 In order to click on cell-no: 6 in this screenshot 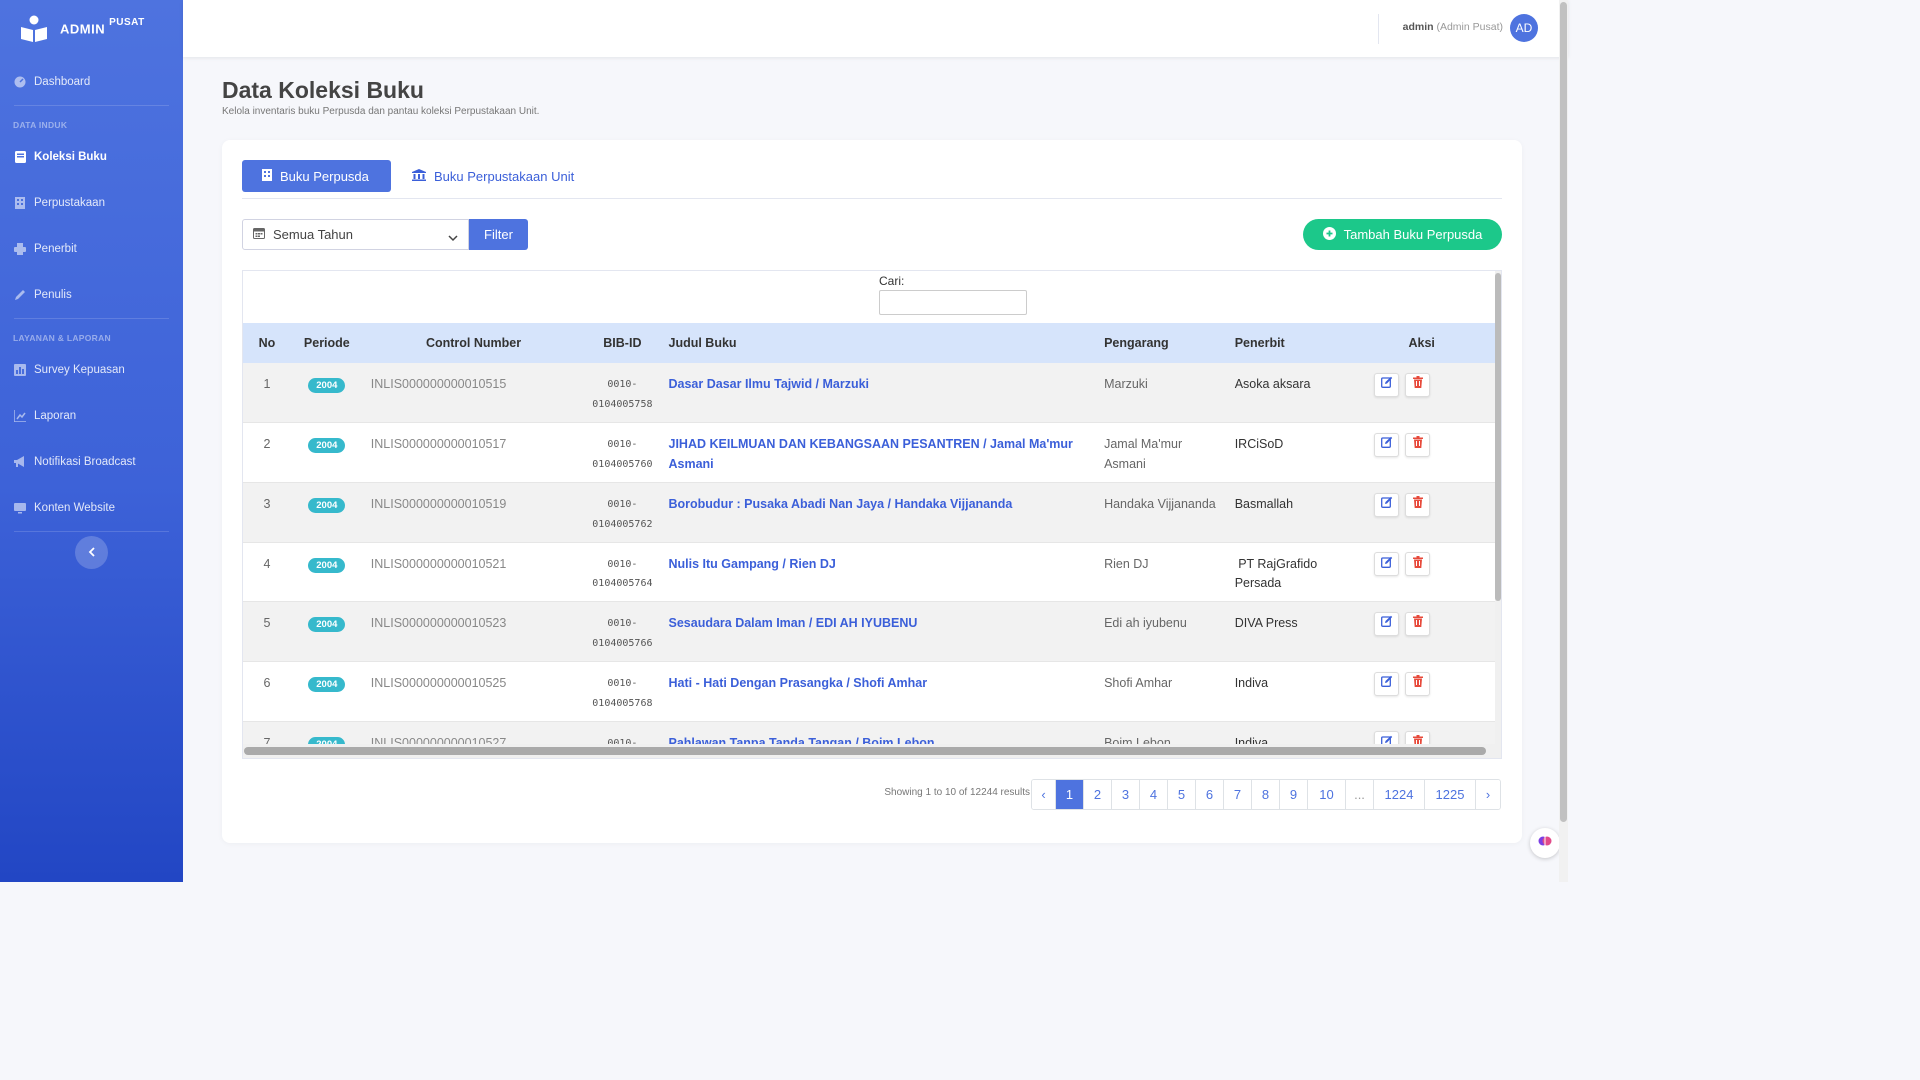, I will do `click(267, 682)`.